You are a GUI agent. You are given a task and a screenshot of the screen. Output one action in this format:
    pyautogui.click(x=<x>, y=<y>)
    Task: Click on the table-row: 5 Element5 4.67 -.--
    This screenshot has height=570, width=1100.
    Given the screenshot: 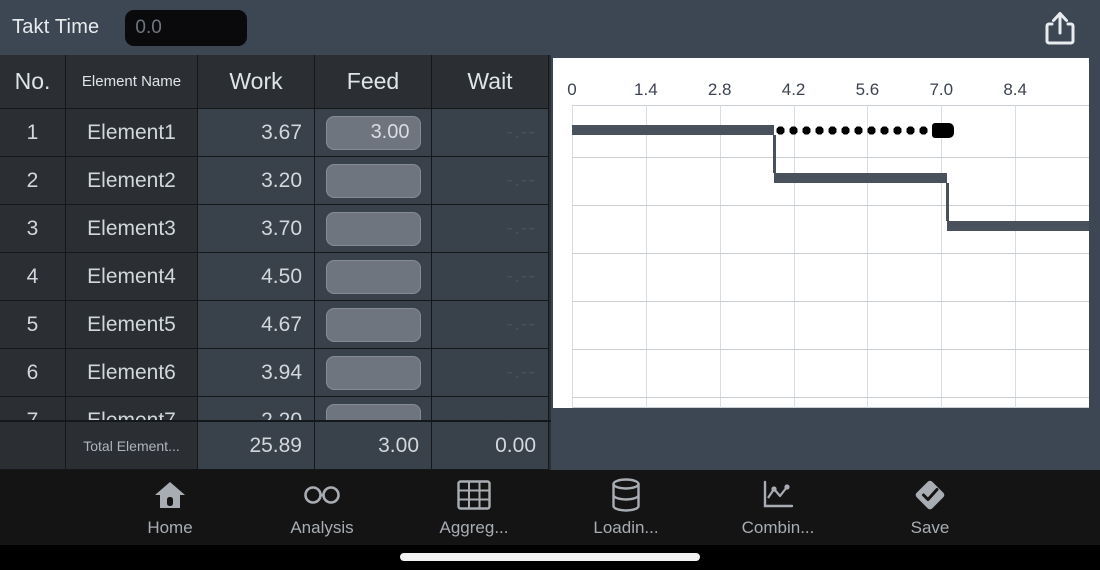 What is the action you would take?
    pyautogui.click(x=275, y=325)
    